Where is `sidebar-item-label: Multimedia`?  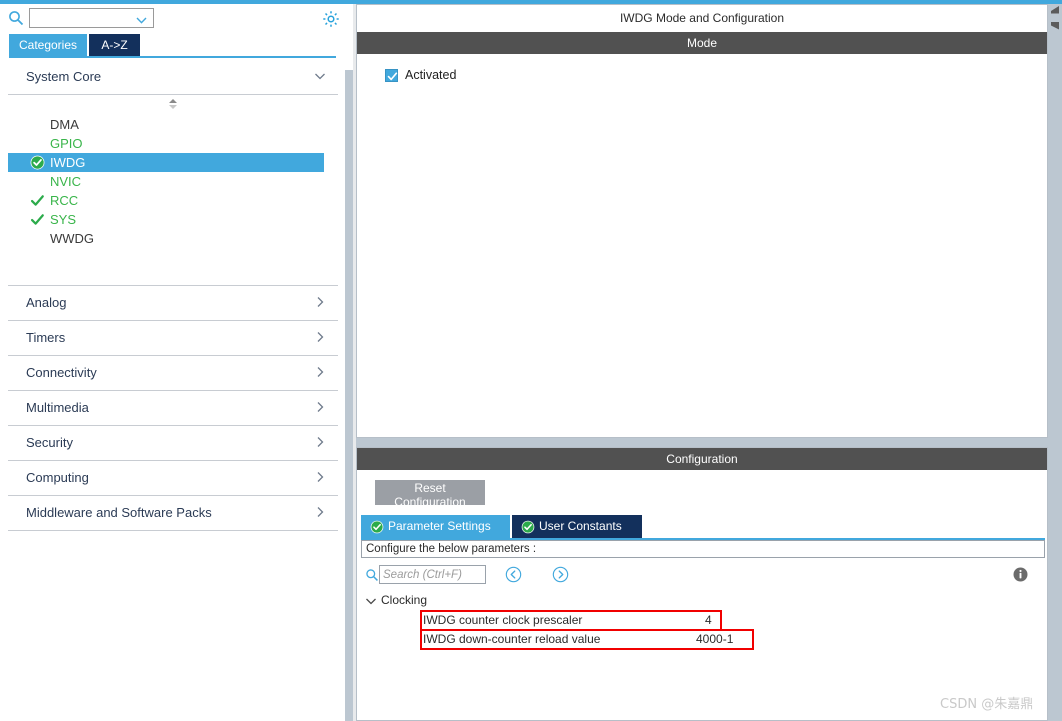 sidebar-item-label: Multimedia is located at coordinates (57, 407).